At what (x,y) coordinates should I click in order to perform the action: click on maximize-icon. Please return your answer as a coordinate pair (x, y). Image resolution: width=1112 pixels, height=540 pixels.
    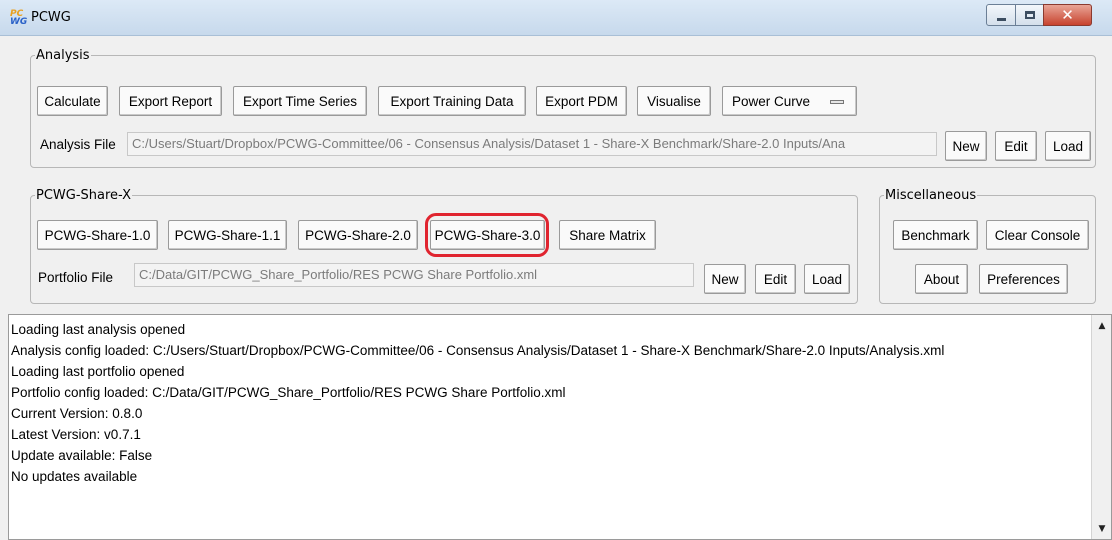
    Looking at the image, I should click on (1029, 15).